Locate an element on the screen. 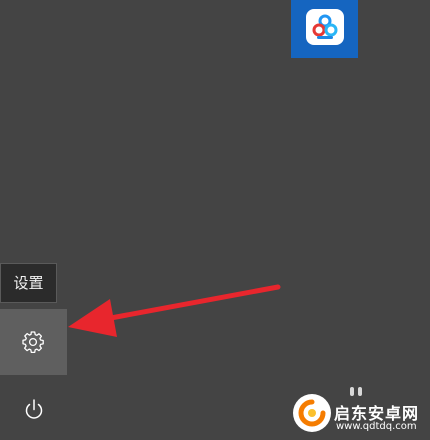 This screenshot has height=440, width=430. power-button is located at coordinates (33, 410).